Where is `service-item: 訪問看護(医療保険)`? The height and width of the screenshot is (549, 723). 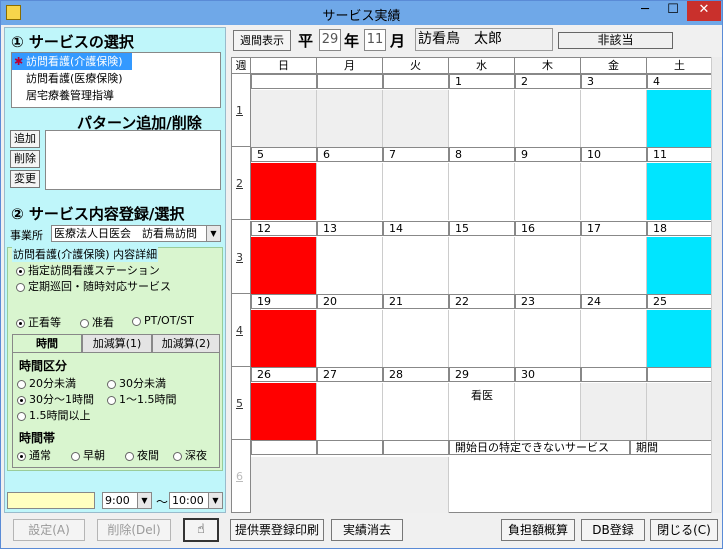
service-item: 訪問看護(医療保険) is located at coordinates (116, 78).